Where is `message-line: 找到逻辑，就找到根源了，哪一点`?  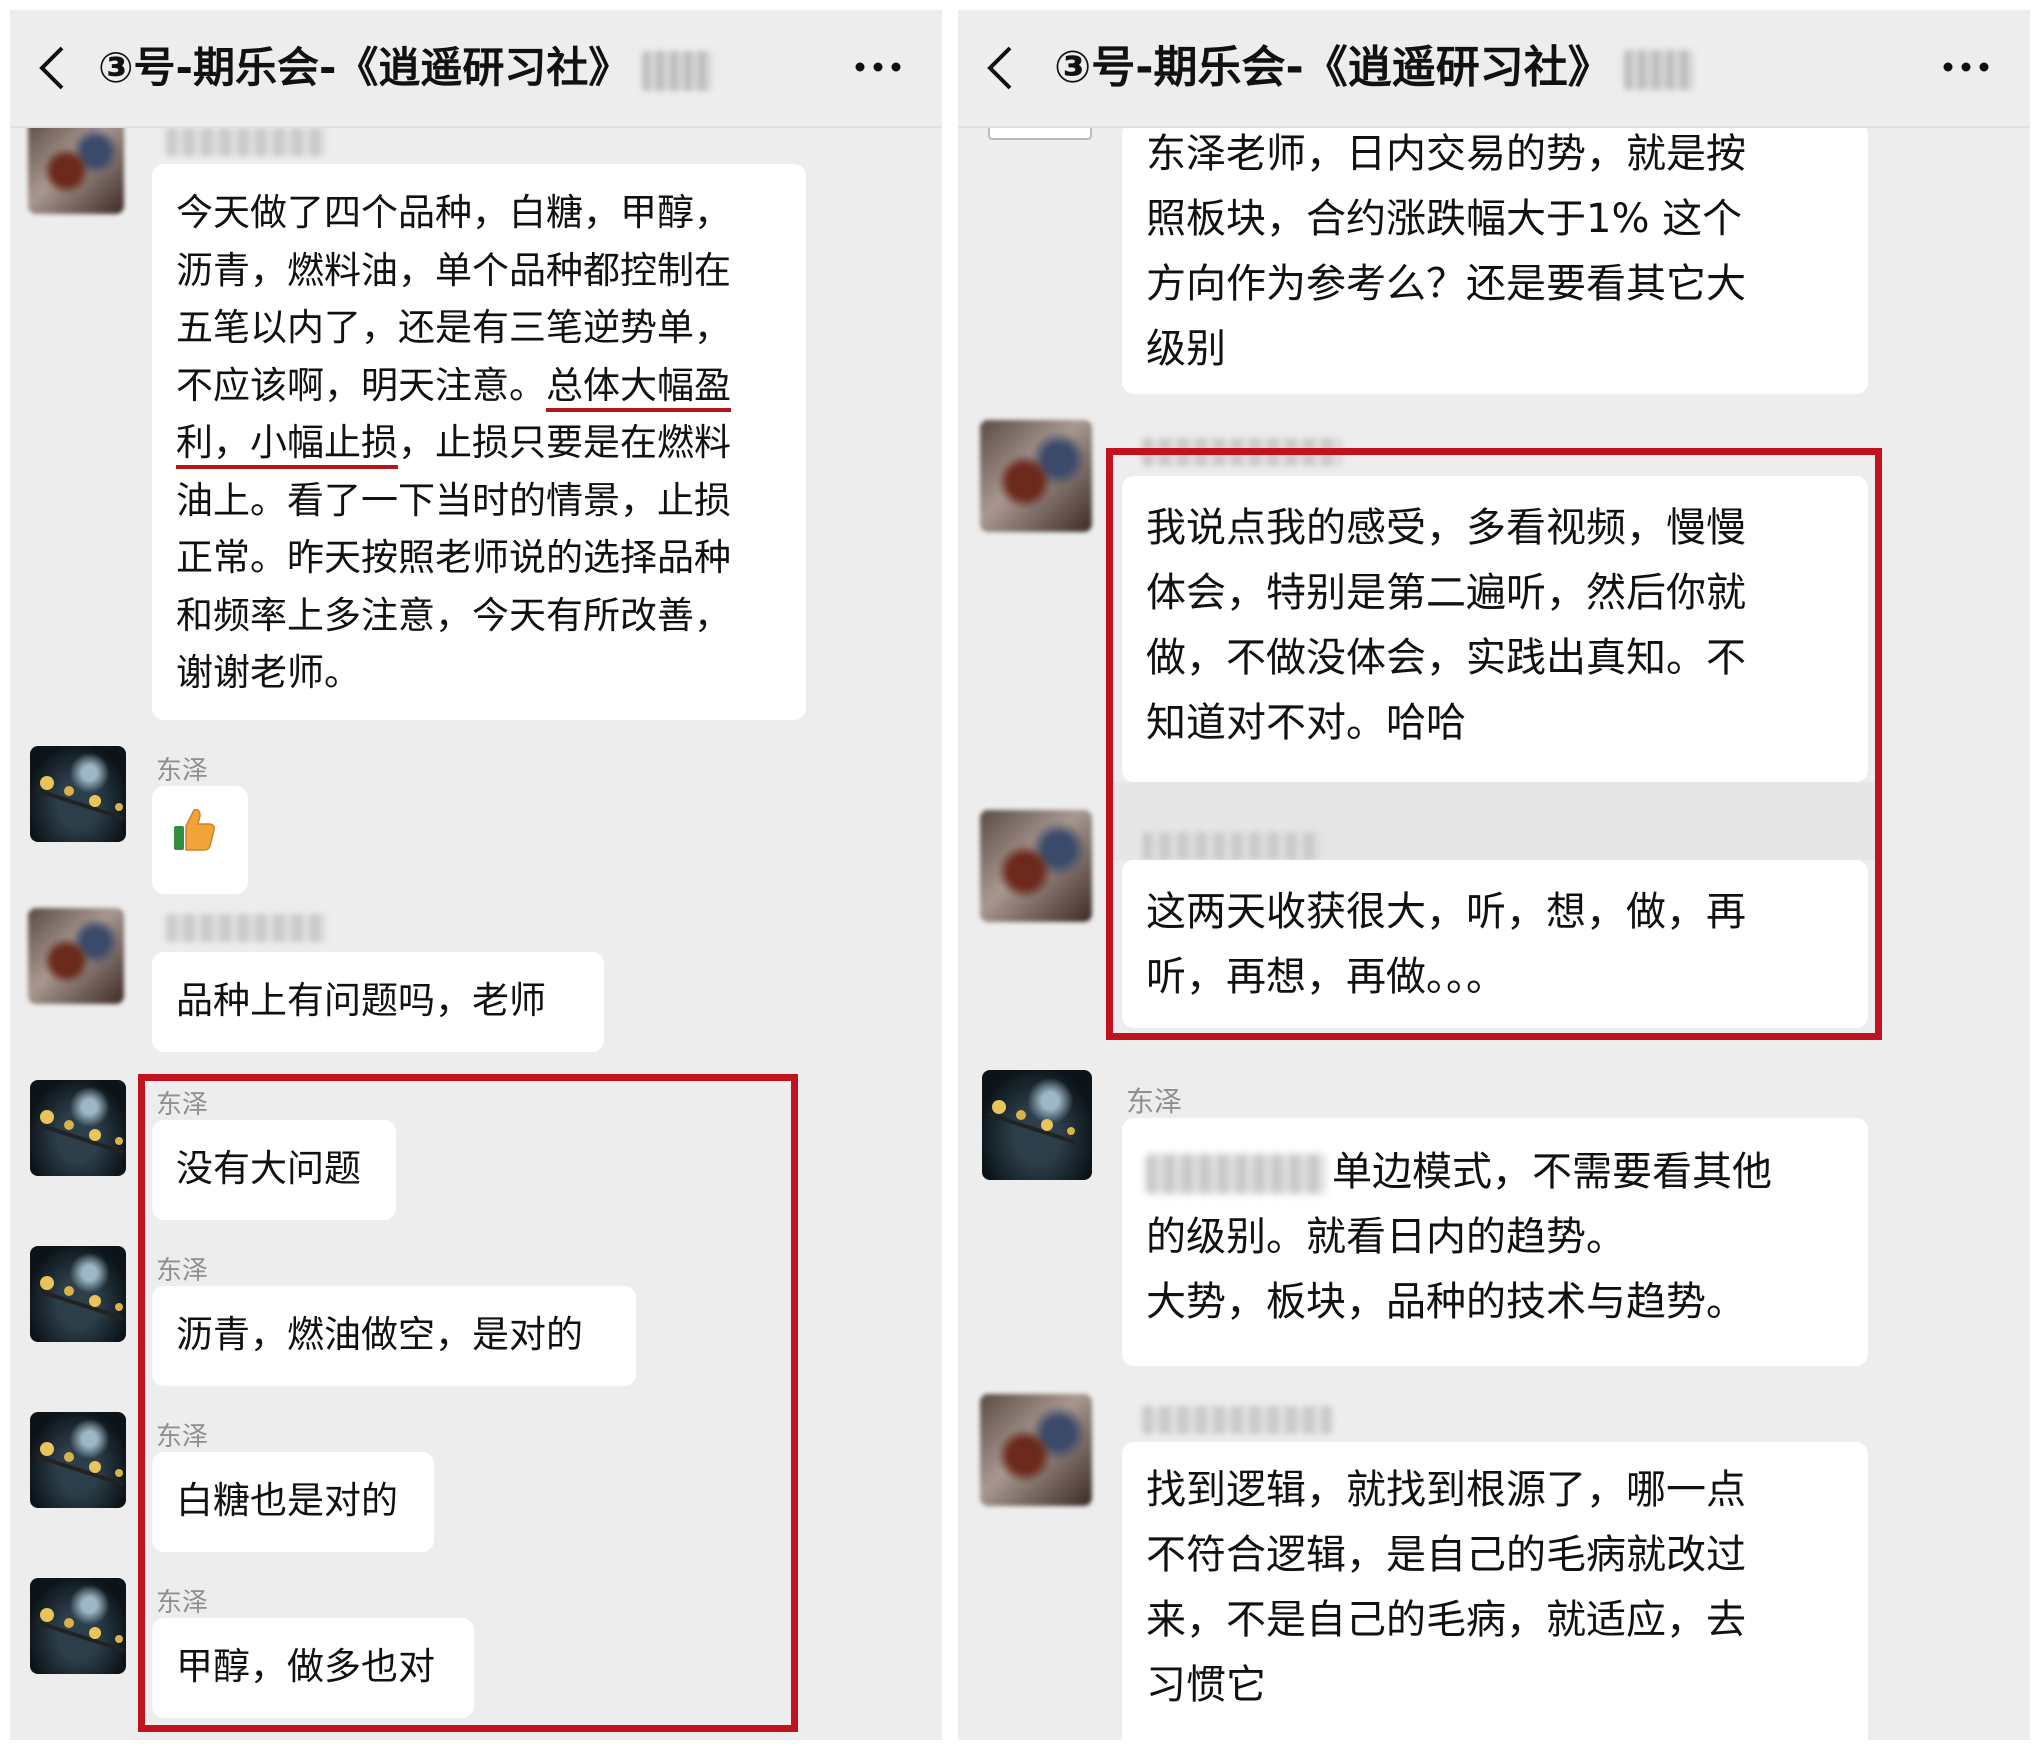
message-line: 找到逻辑，就找到根源了，哪一点 is located at coordinates (1446, 1490).